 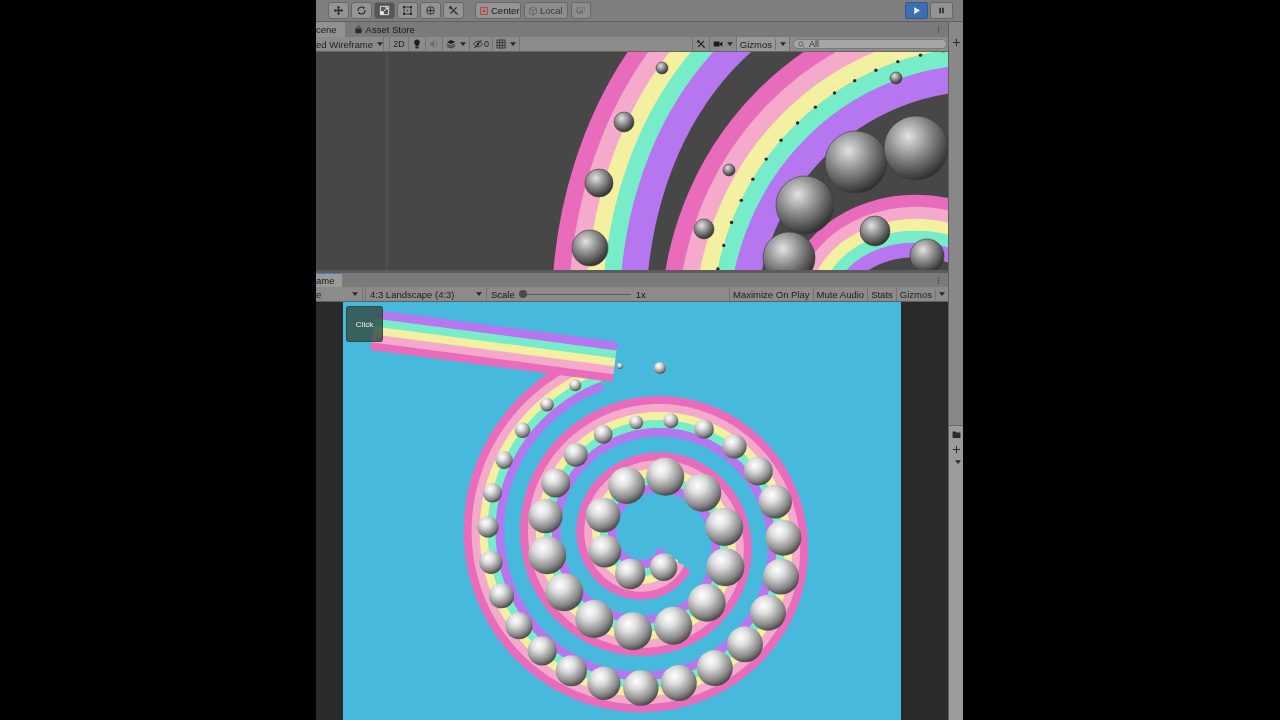 What do you see at coordinates (384, 29) in the screenshot?
I see `tab: Asset Store` at bounding box center [384, 29].